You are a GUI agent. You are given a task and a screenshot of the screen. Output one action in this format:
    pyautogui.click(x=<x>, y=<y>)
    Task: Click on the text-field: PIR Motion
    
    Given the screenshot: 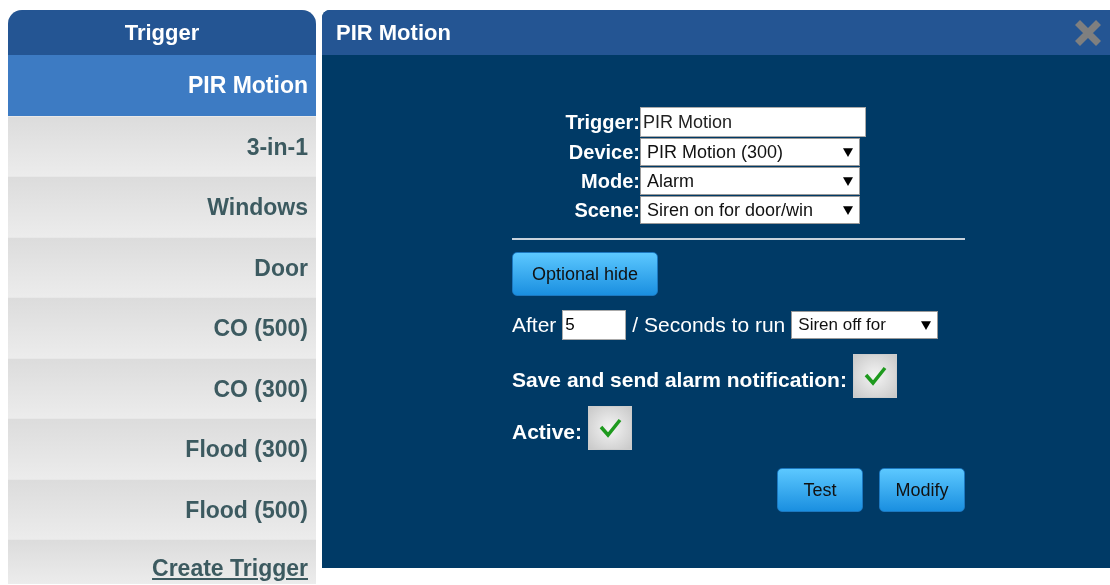 What is the action you would take?
    pyautogui.click(x=753, y=122)
    